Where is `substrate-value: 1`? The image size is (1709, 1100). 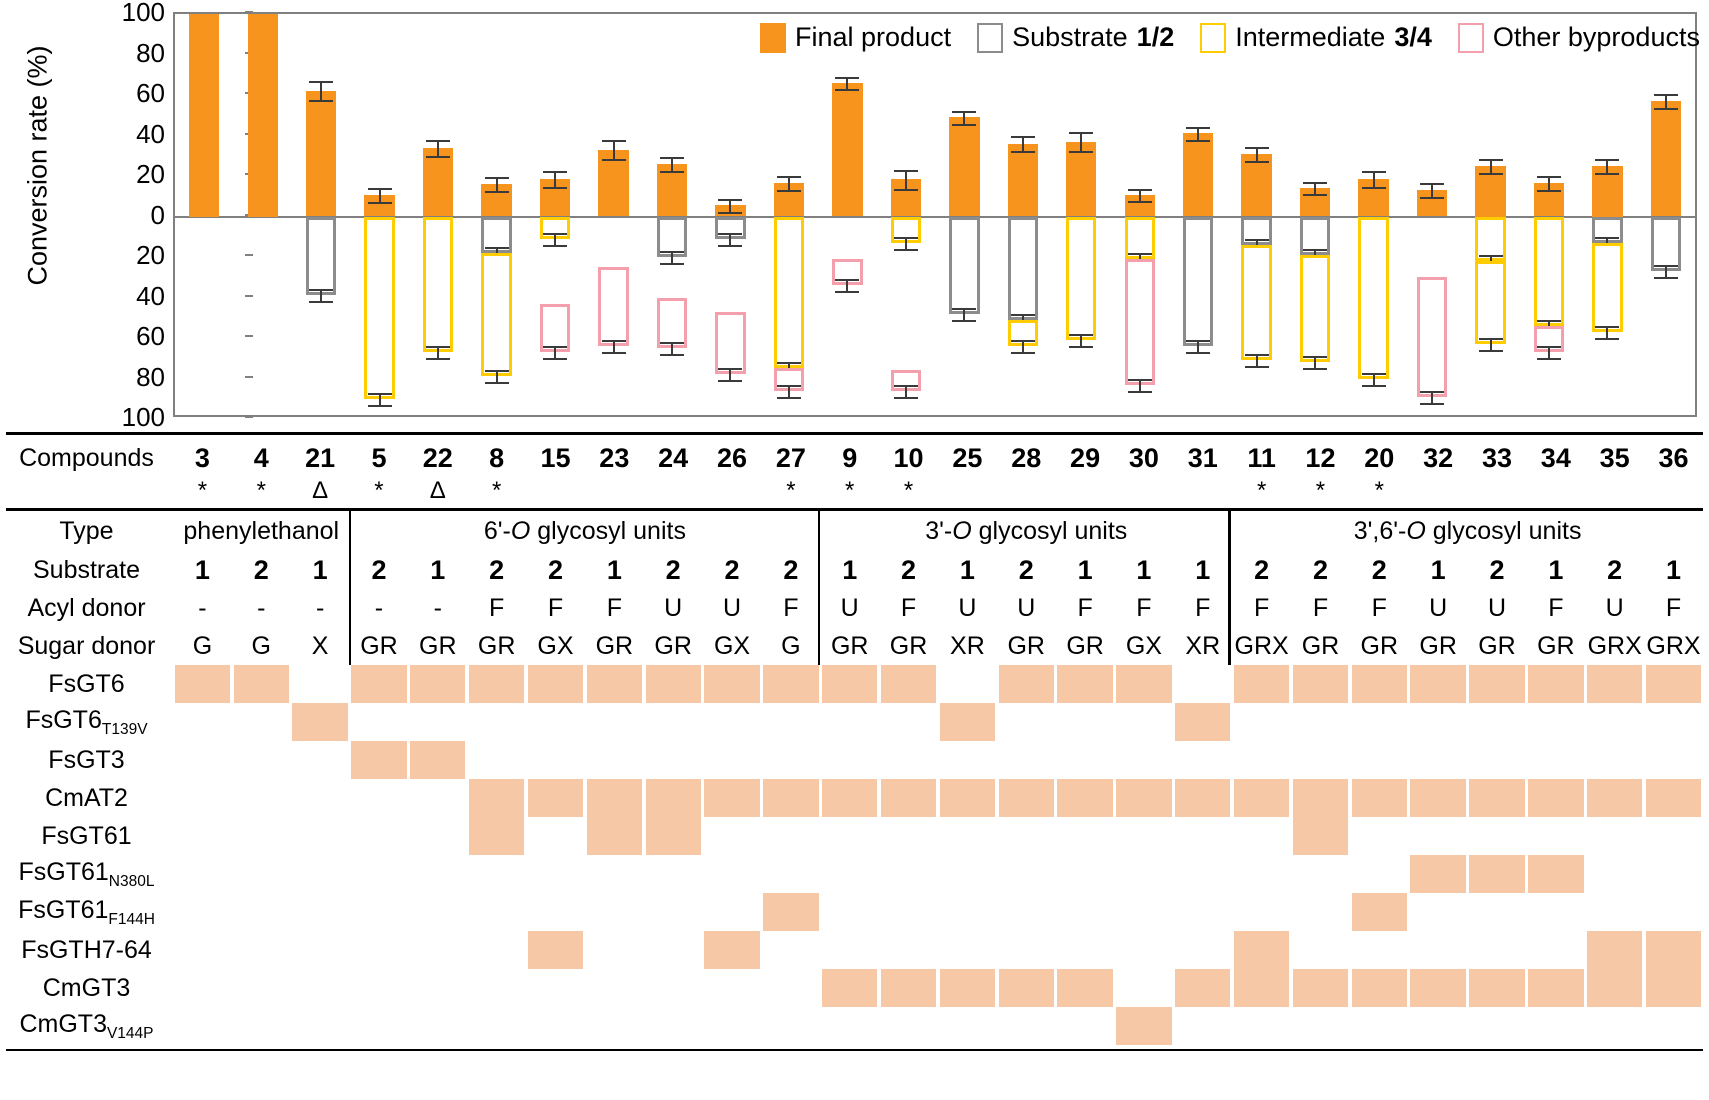 substrate-value: 1 is located at coordinates (1438, 569).